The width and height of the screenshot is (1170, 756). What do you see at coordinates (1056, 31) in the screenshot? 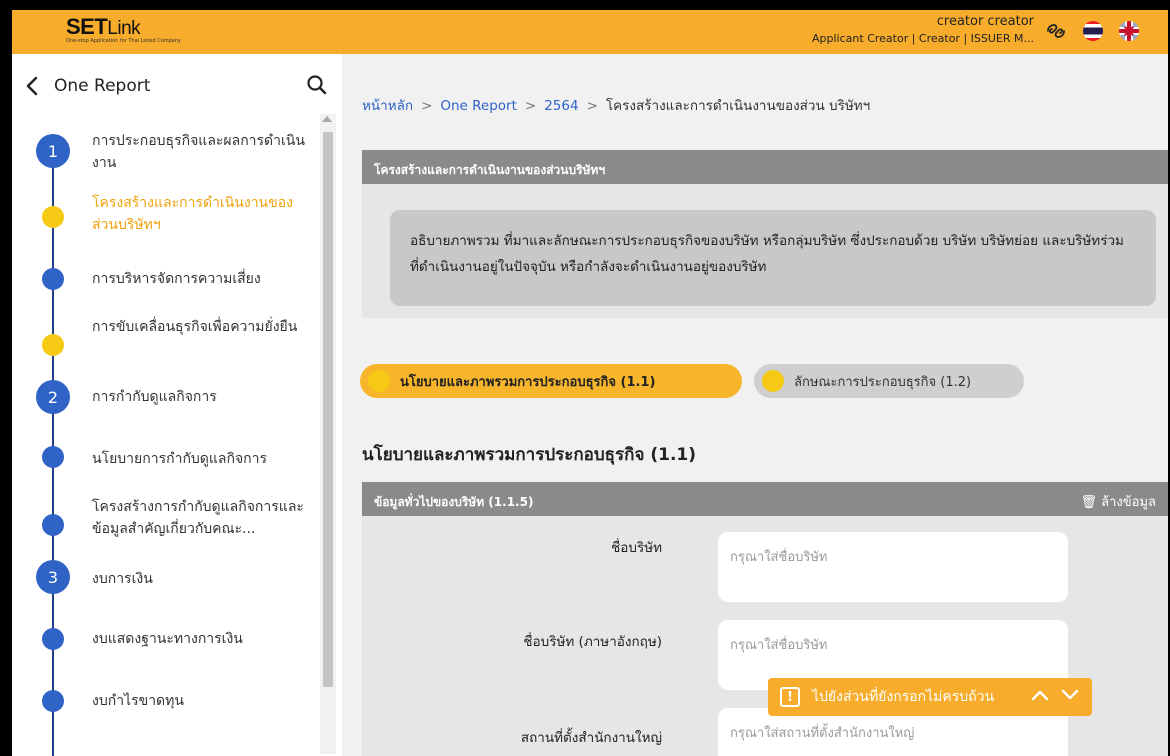
I see `link-icon` at bounding box center [1056, 31].